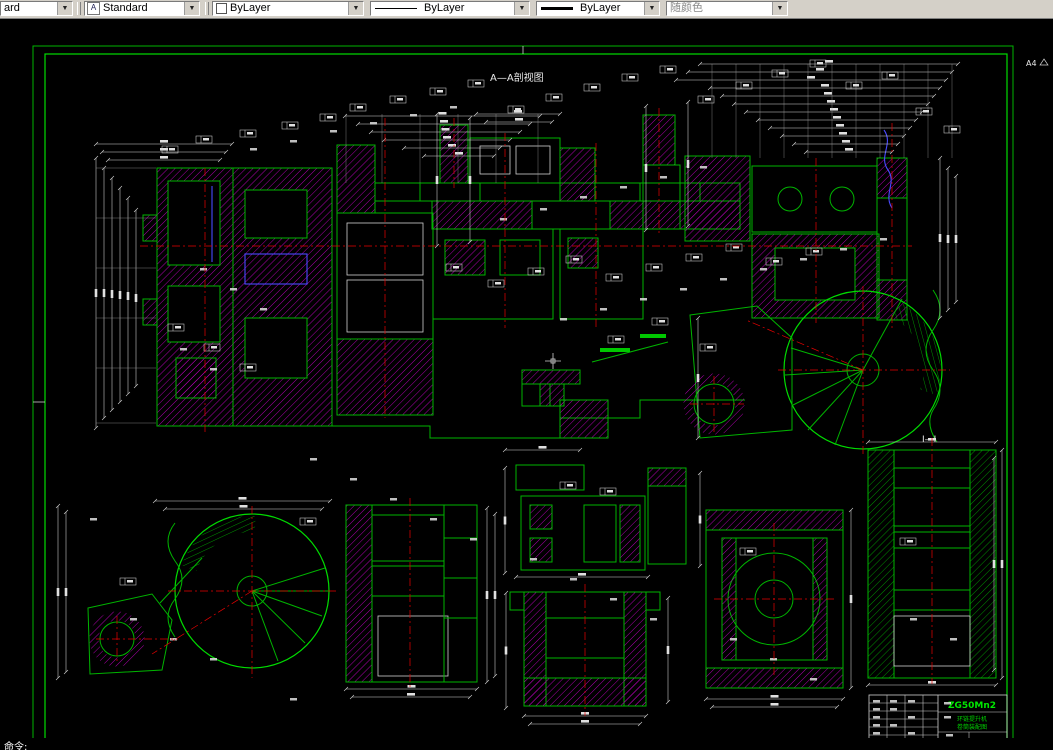 This screenshot has height=750, width=1053. Describe the element at coordinates (1037, 63) in the screenshot. I see `sheet-size-marker: A4` at that location.